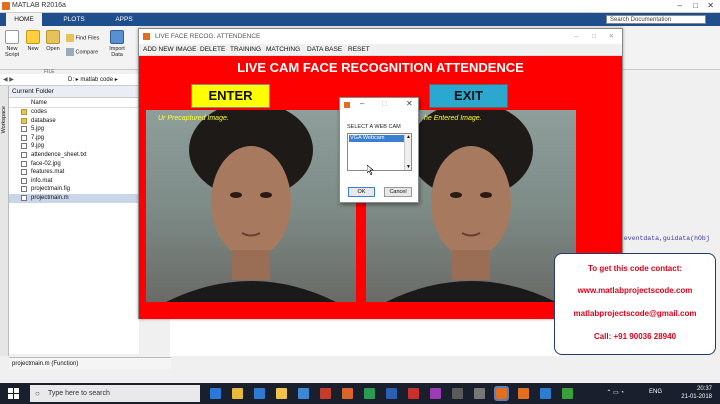  I want to click on file-name: 9.jpg, so click(38, 146).